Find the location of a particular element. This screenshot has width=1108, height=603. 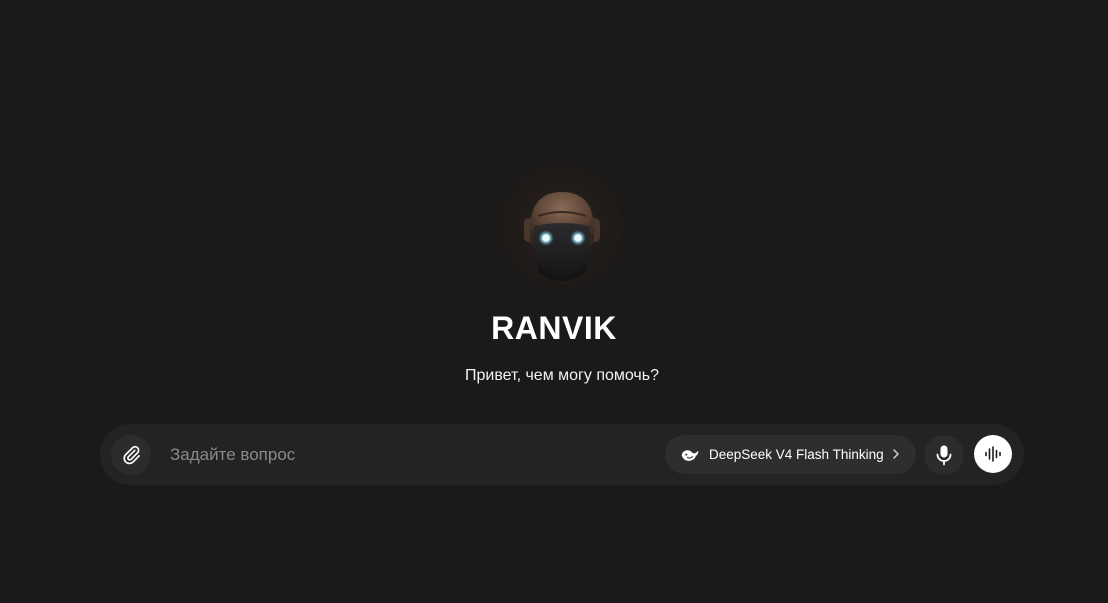

microphone-button is located at coordinates (944, 455).